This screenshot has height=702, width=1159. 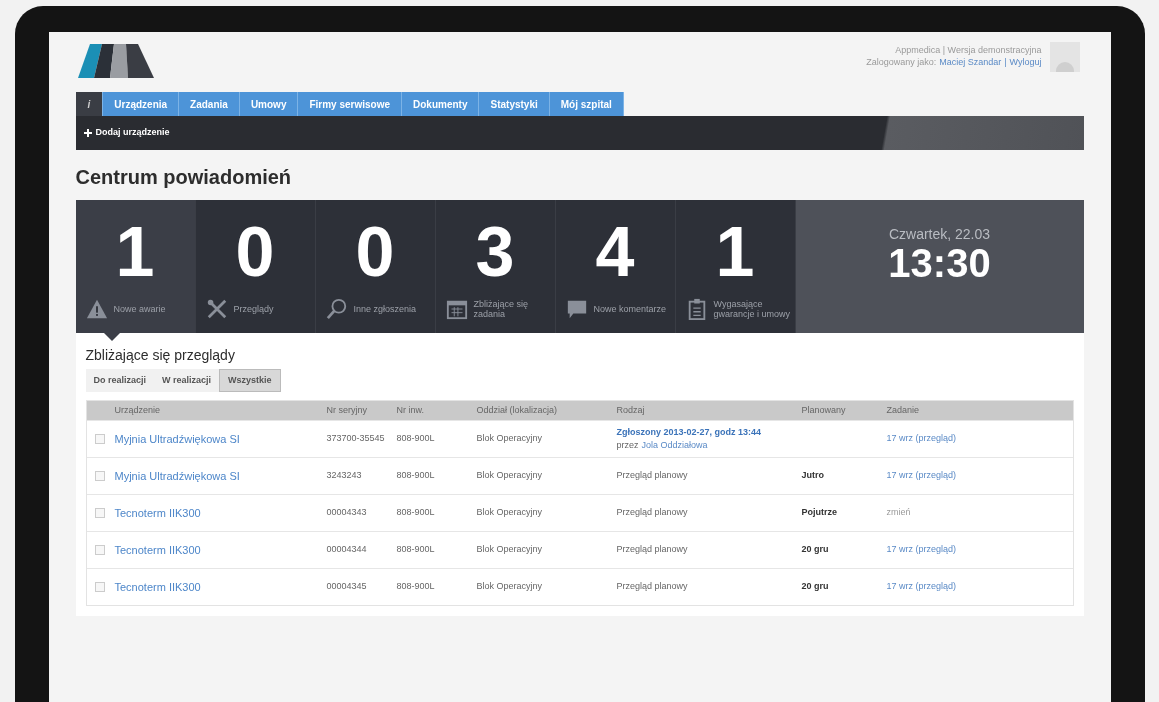 What do you see at coordinates (441, 104) in the screenshot?
I see `nav-tab: Dokumenty` at bounding box center [441, 104].